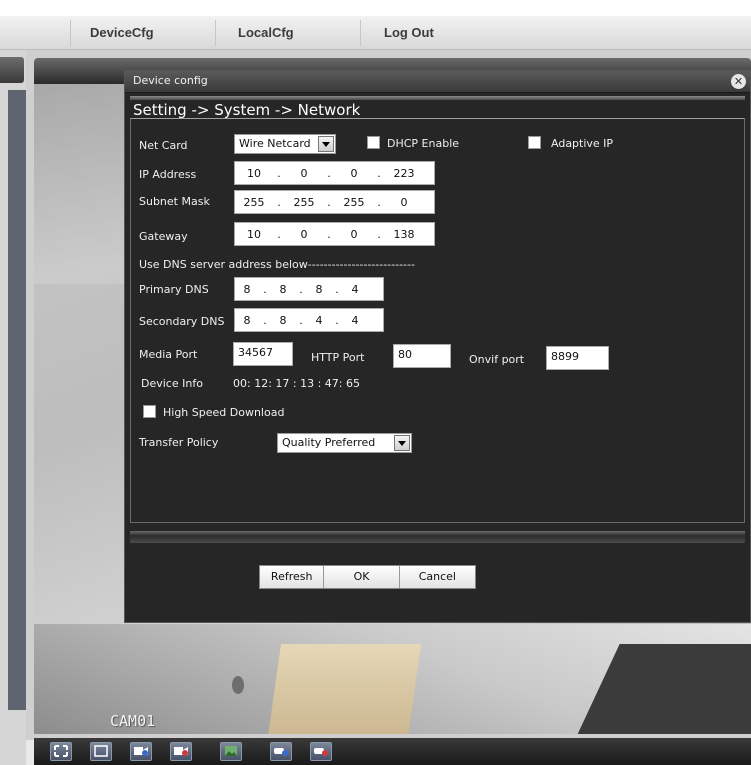 The width and height of the screenshot is (751, 765). Describe the element at coordinates (133, 721) in the screenshot. I see `camera-label: CAM01` at that location.